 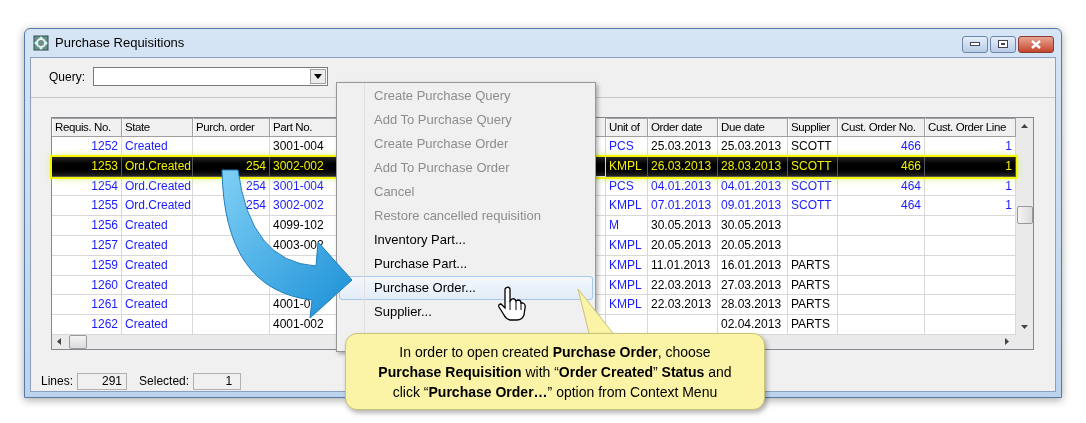 I want to click on due-date-cell: 04.01.2013, so click(x=753, y=186).